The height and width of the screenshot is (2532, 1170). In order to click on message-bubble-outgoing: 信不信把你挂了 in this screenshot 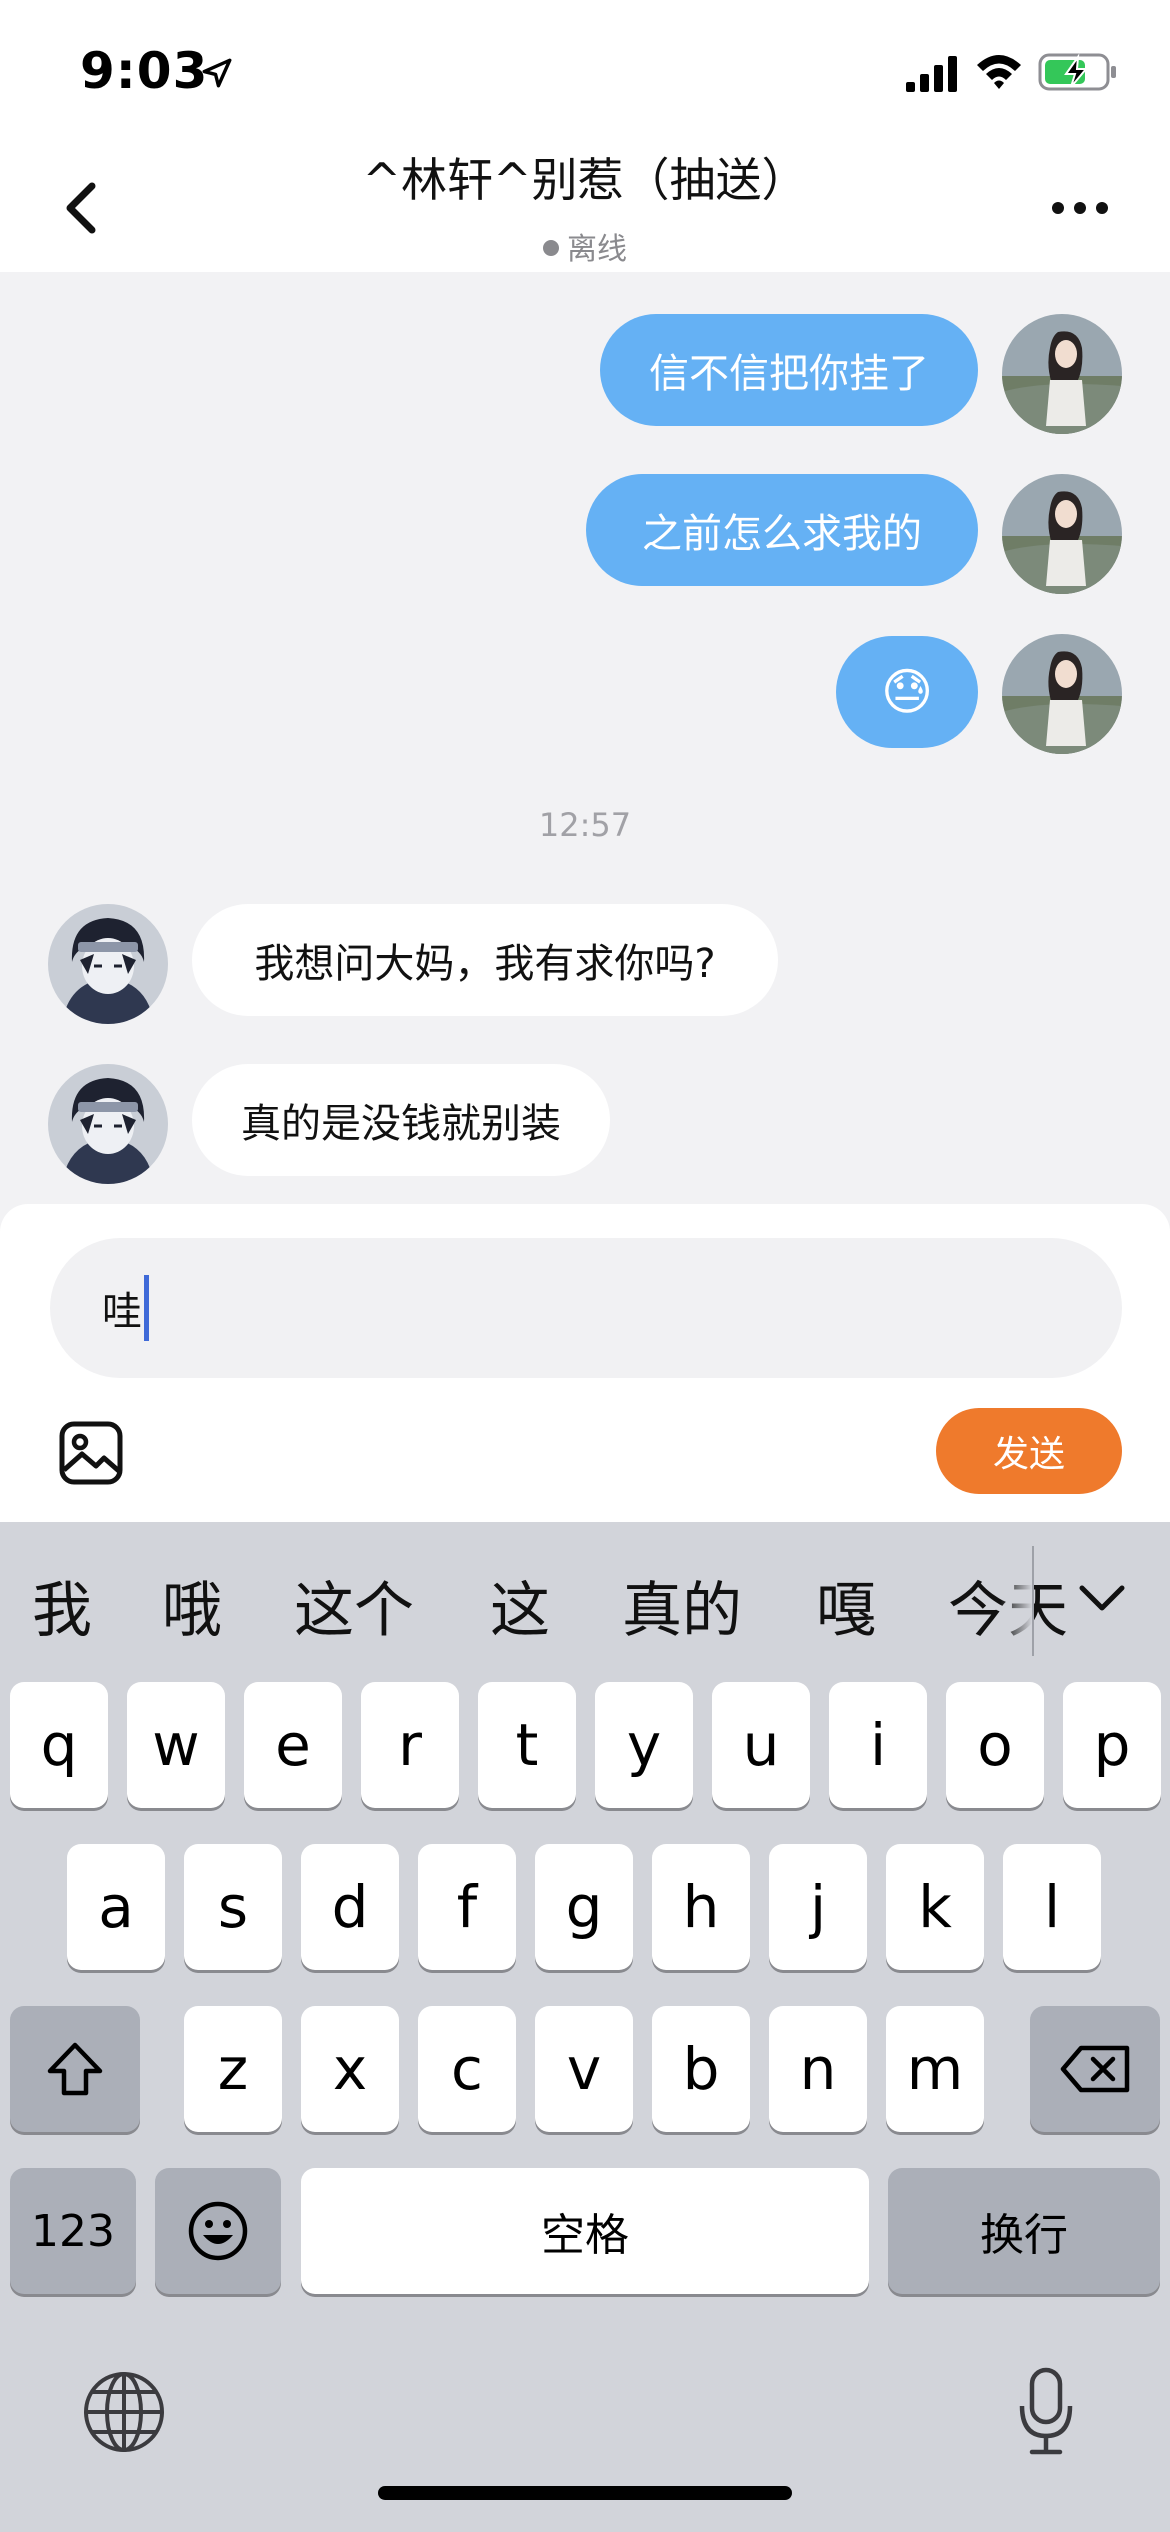, I will do `click(789, 370)`.